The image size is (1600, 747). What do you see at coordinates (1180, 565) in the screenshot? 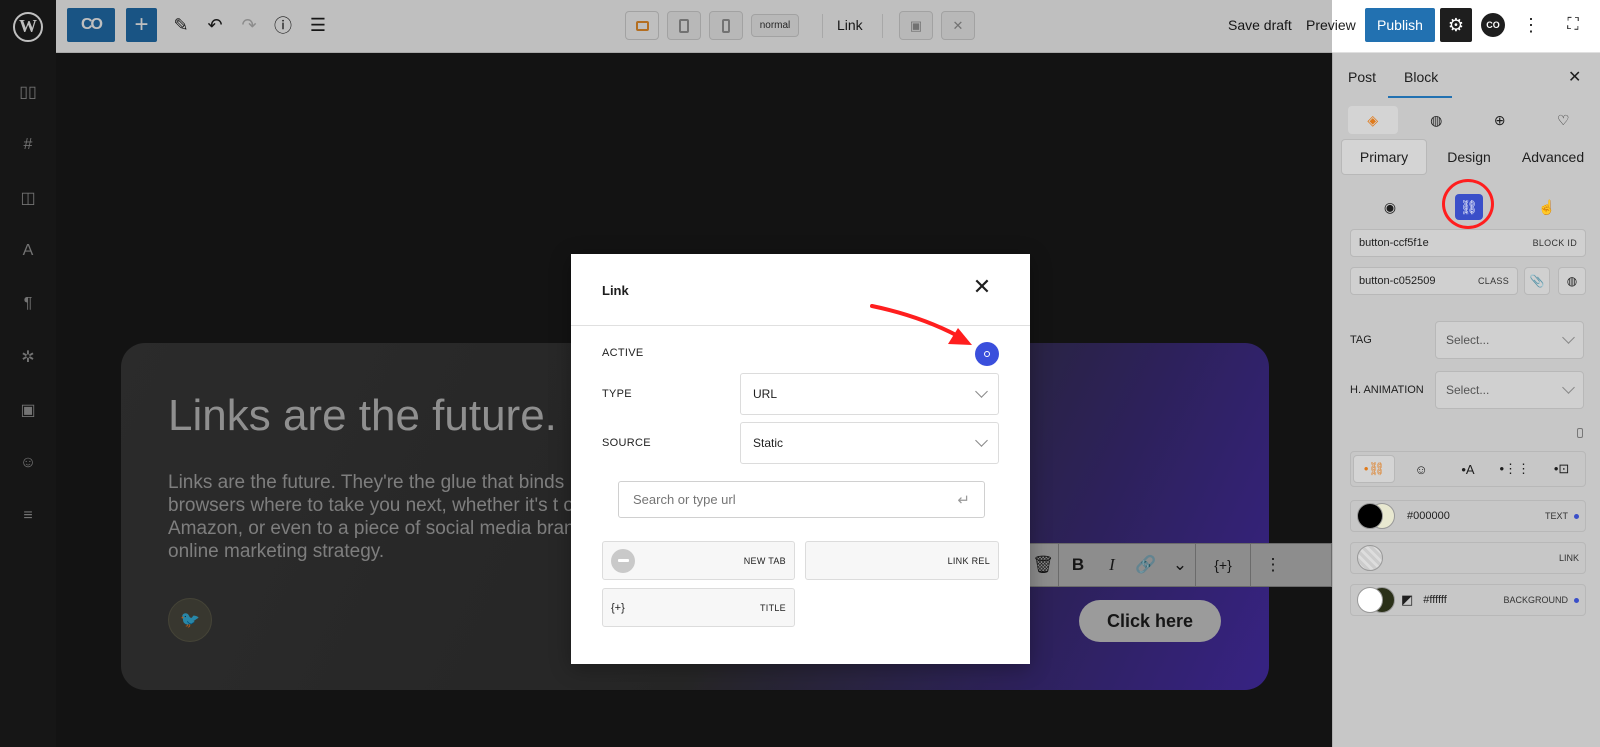
I see `chevron-down-icon: ⌄` at bounding box center [1180, 565].